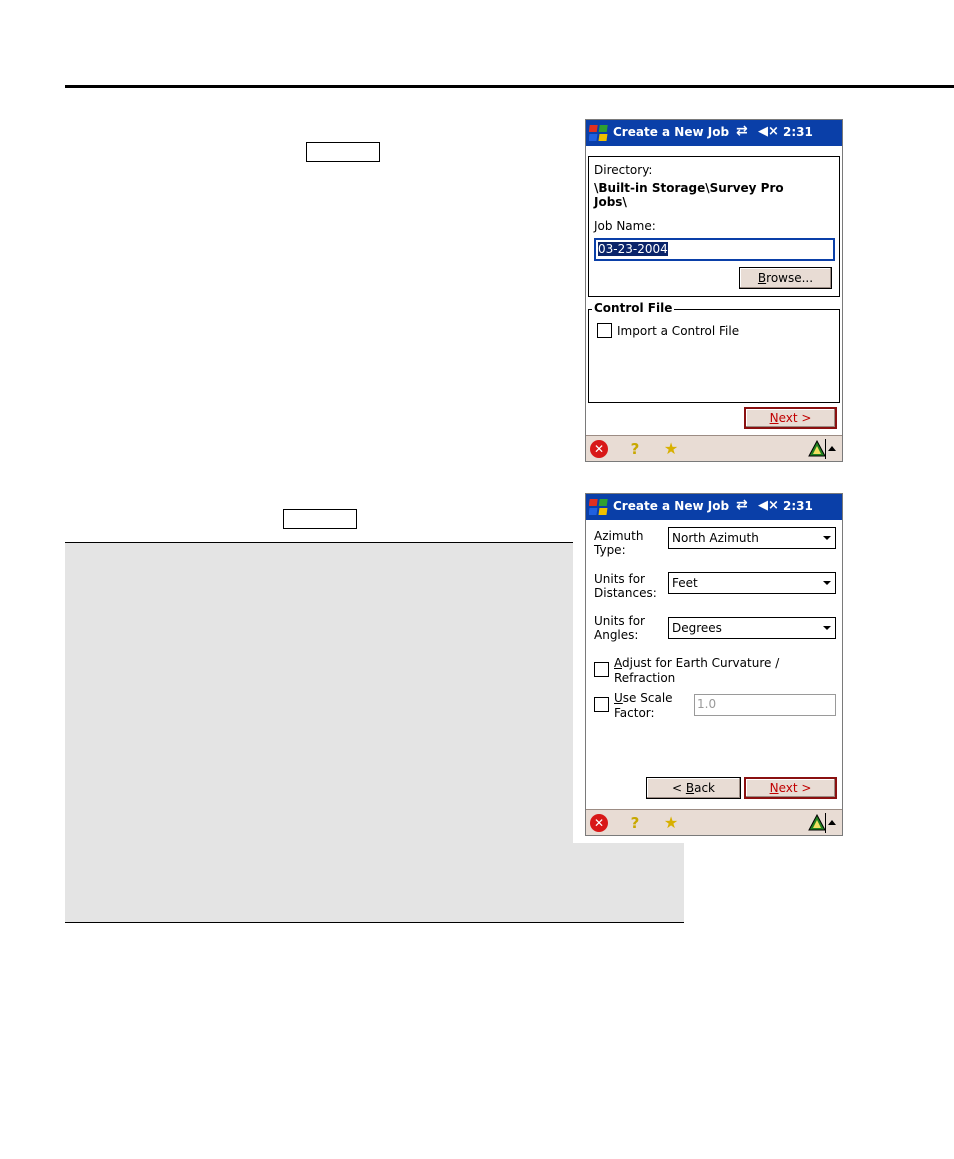  What do you see at coordinates (647, 698) in the screenshot?
I see `use-scale-factor-label-1-rest: se Scale` at bounding box center [647, 698].